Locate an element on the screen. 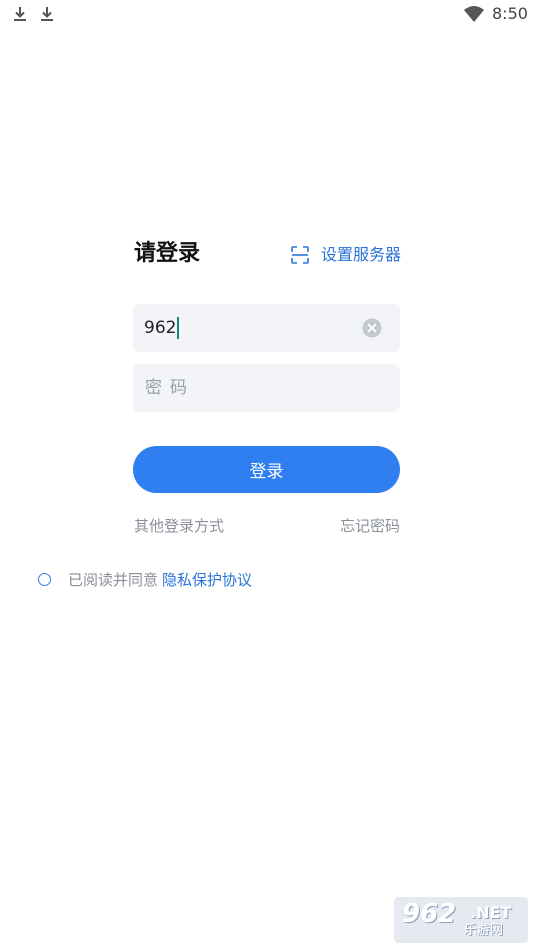 The image size is (534, 949). account-field: 962 is located at coordinates (266, 328).